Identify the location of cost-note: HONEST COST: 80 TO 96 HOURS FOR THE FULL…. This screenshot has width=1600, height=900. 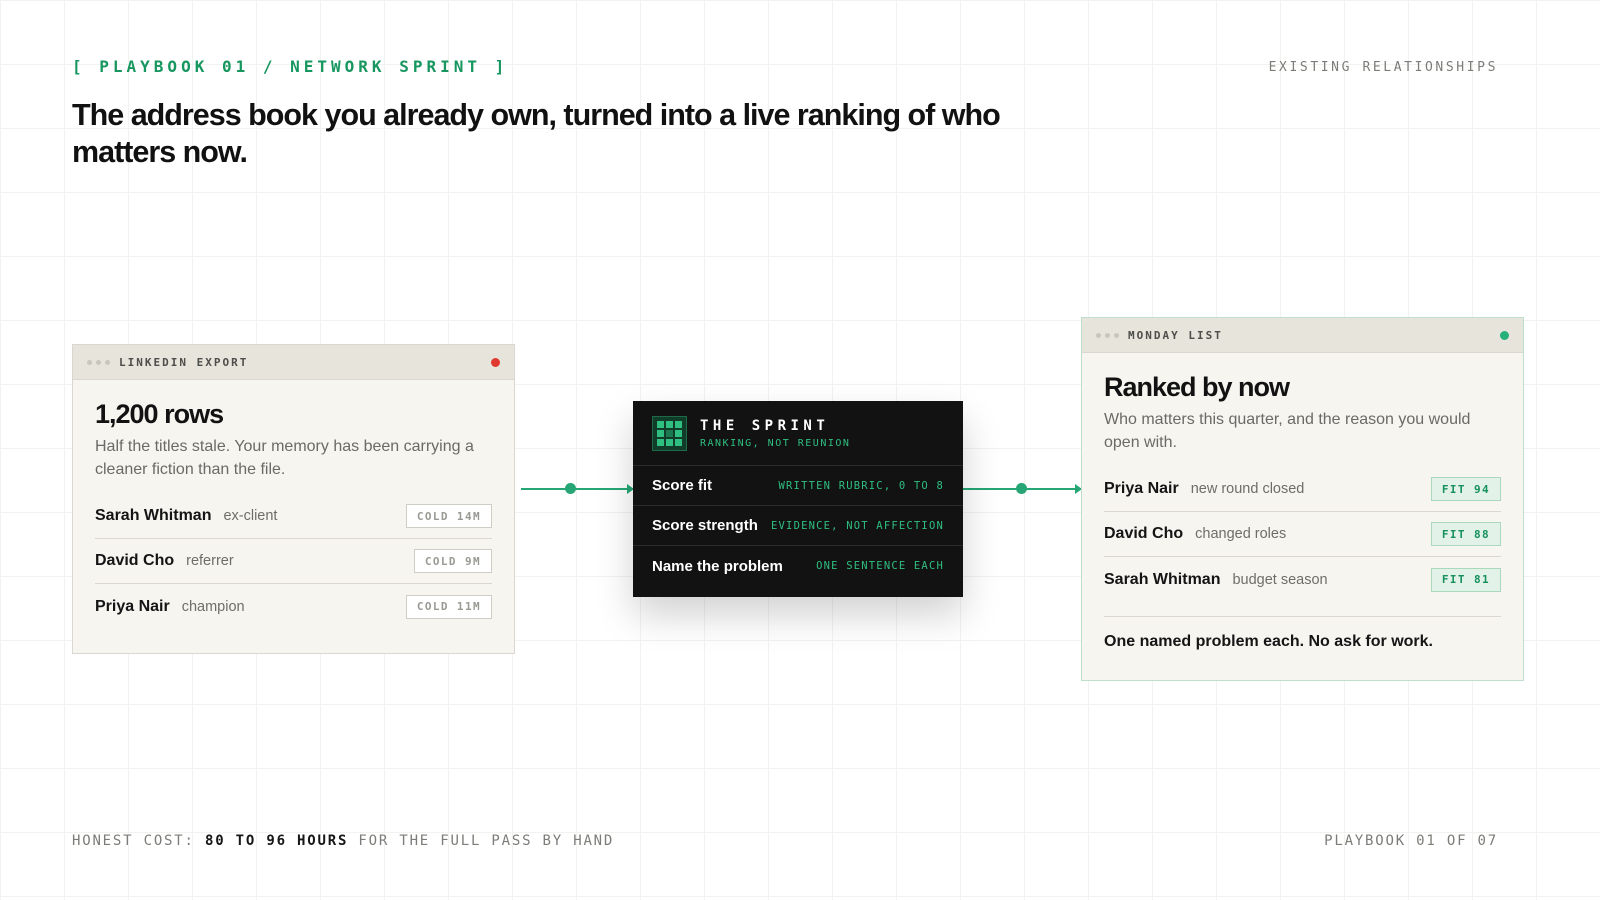
(343, 841).